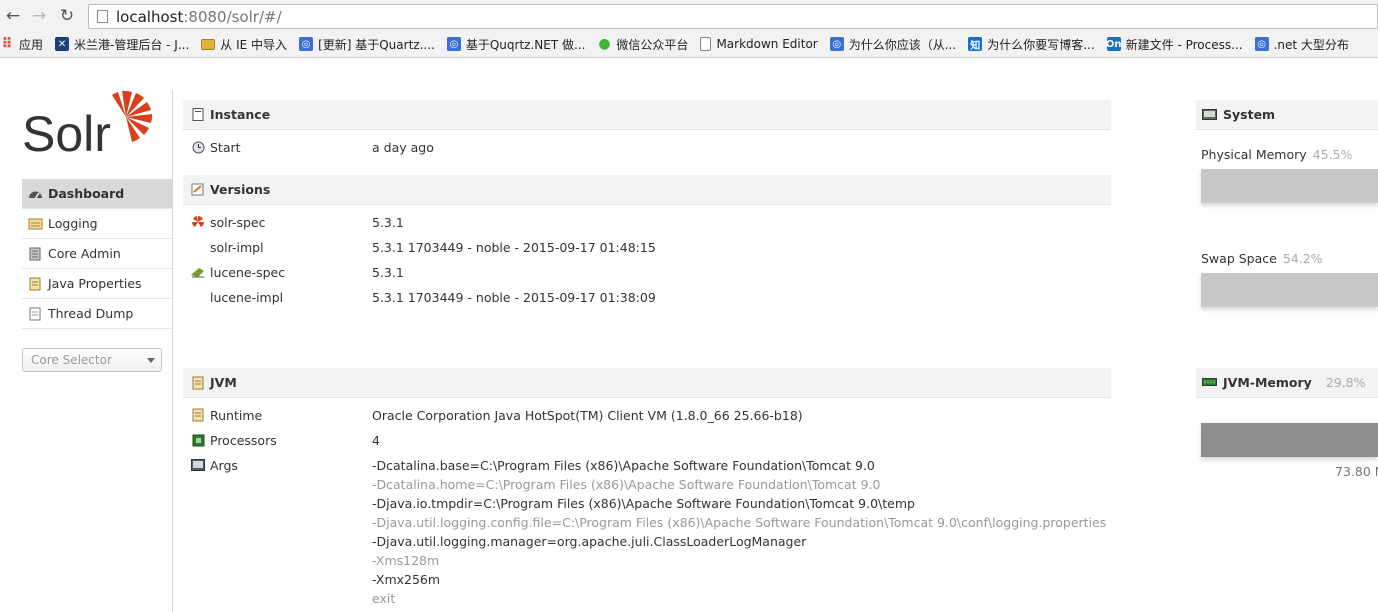 This screenshot has height=612, width=1378. Describe the element at coordinates (647, 190) in the screenshot. I see `versions-header: Versions` at that location.